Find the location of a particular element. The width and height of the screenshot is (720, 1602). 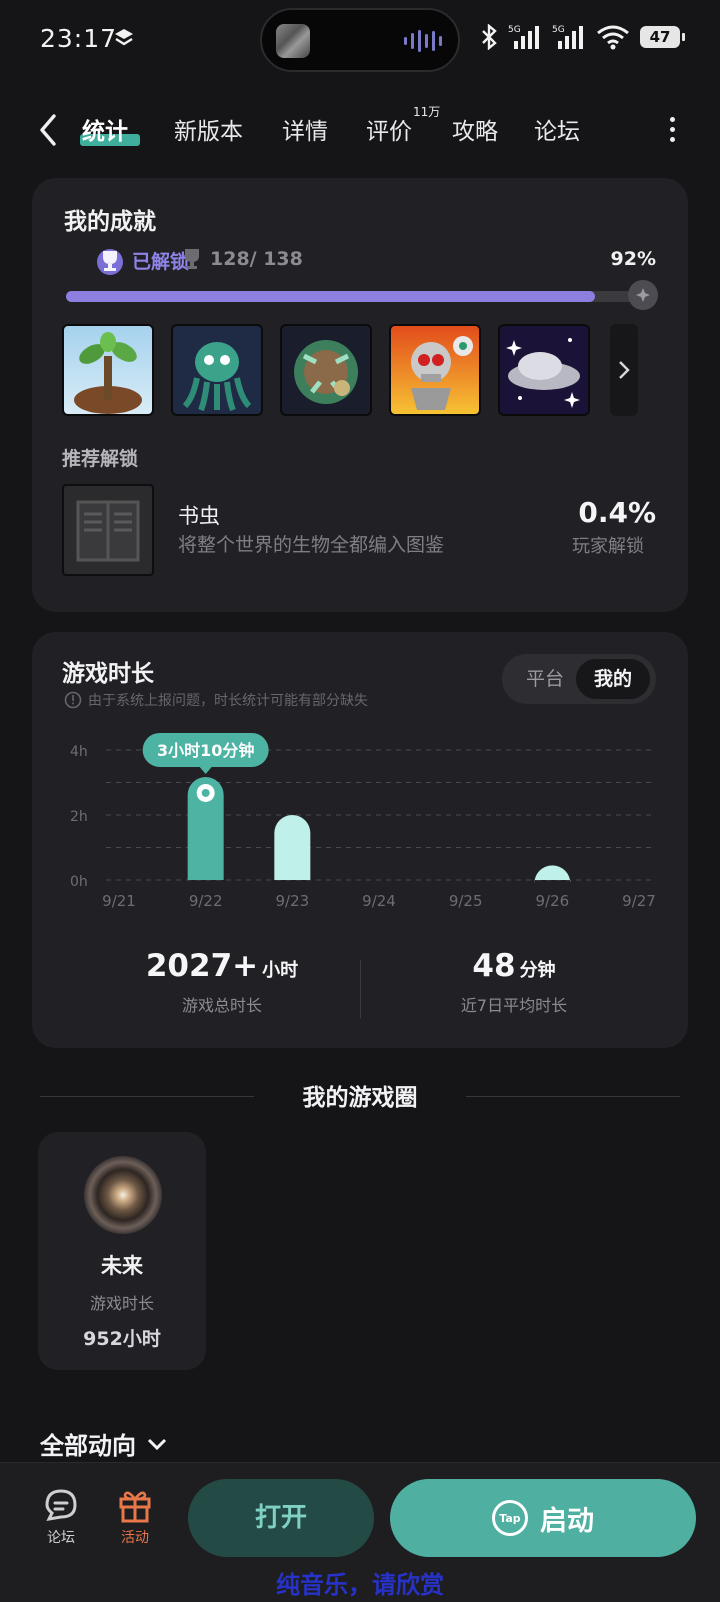

achievements-more-button is located at coordinates (624, 370).